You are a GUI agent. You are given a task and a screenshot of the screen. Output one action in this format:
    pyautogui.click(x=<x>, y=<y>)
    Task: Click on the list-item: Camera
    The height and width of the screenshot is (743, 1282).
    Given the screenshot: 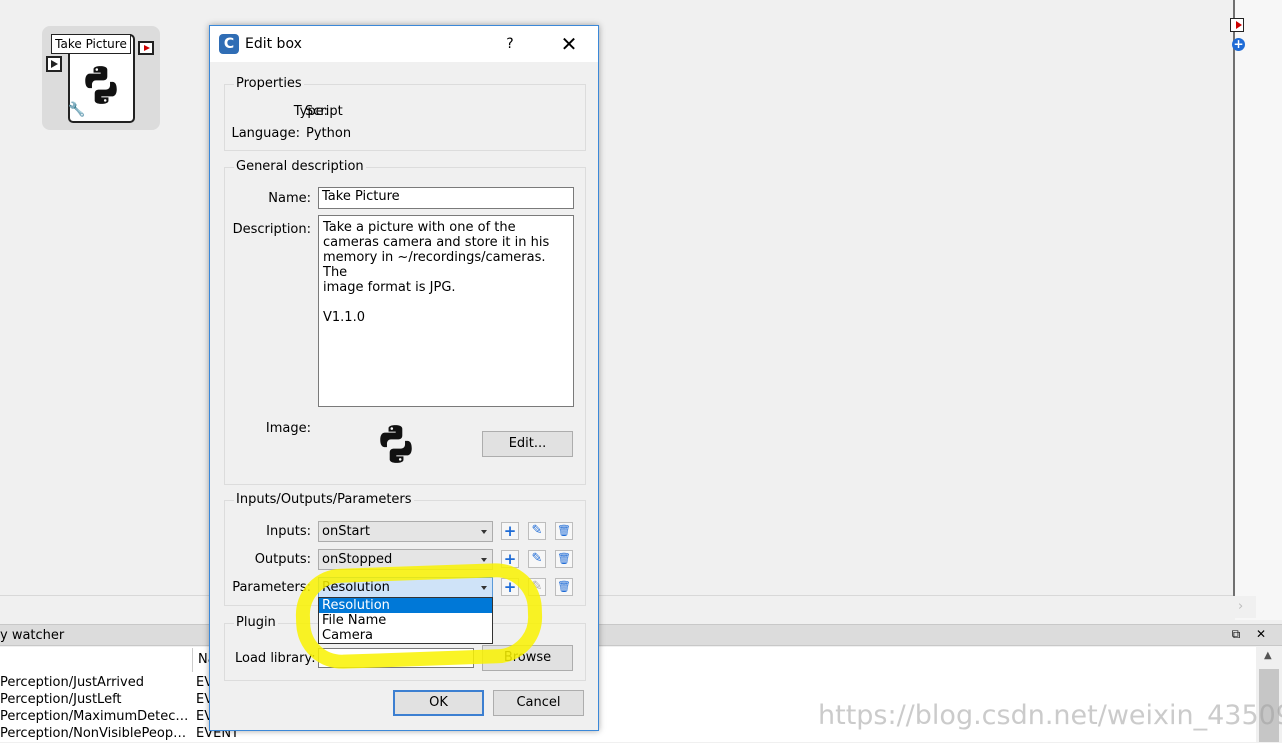 What is the action you would take?
    pyautogui.click(x=405, y=635)
    